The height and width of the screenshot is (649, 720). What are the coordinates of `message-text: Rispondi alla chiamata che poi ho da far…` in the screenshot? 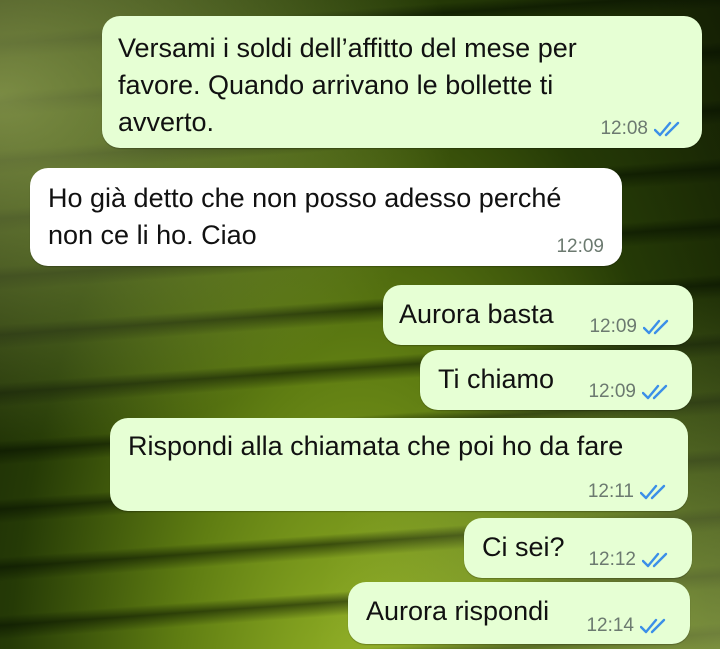 It's located at (376, 446).